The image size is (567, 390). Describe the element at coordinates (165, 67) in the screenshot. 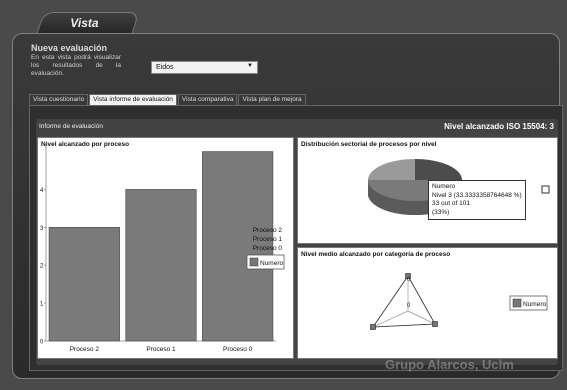

I see `project-select-value: Eidos` at that location.